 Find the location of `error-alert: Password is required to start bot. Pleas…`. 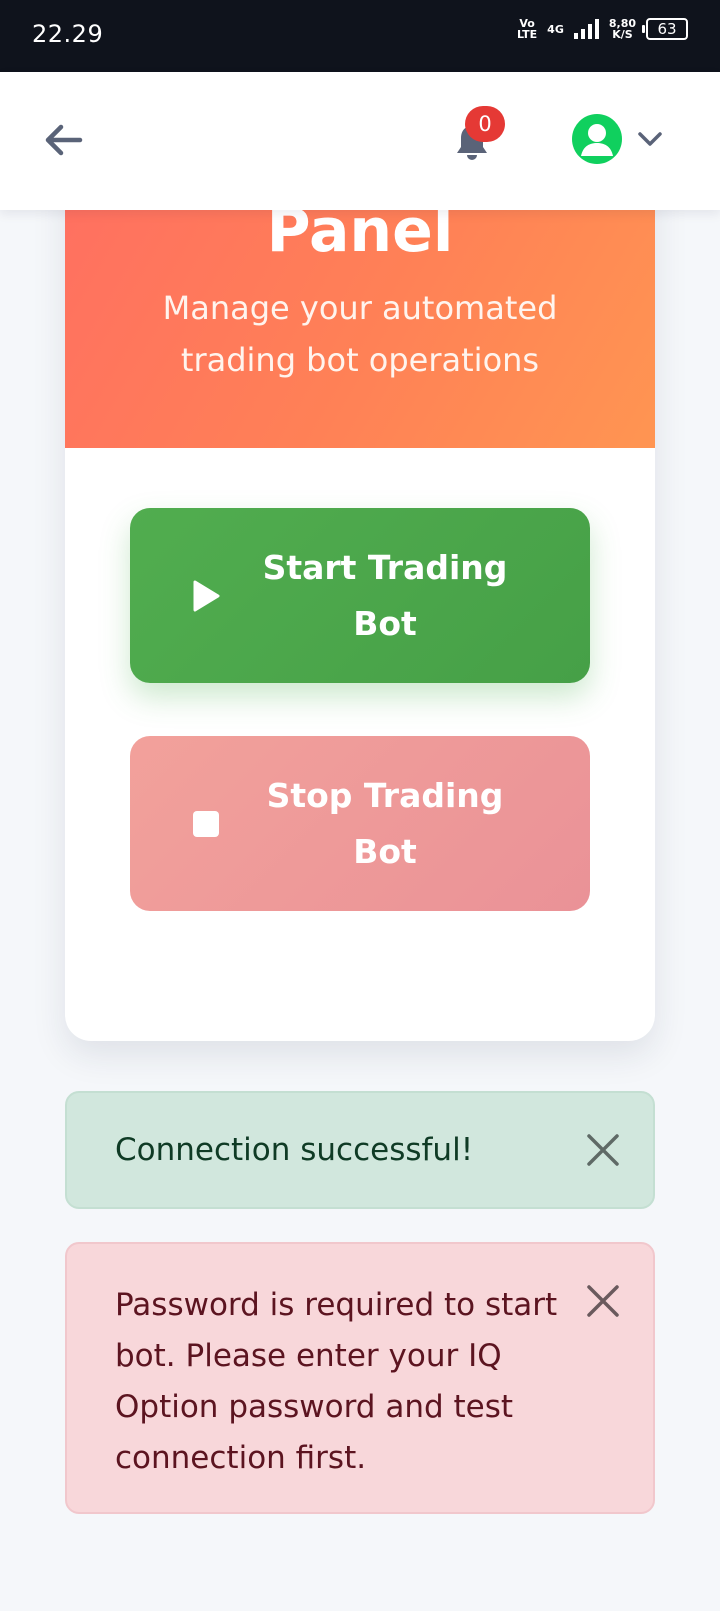

error-alert: Password is required to start bot. Pleas… is located at coordinates (360, 1378).